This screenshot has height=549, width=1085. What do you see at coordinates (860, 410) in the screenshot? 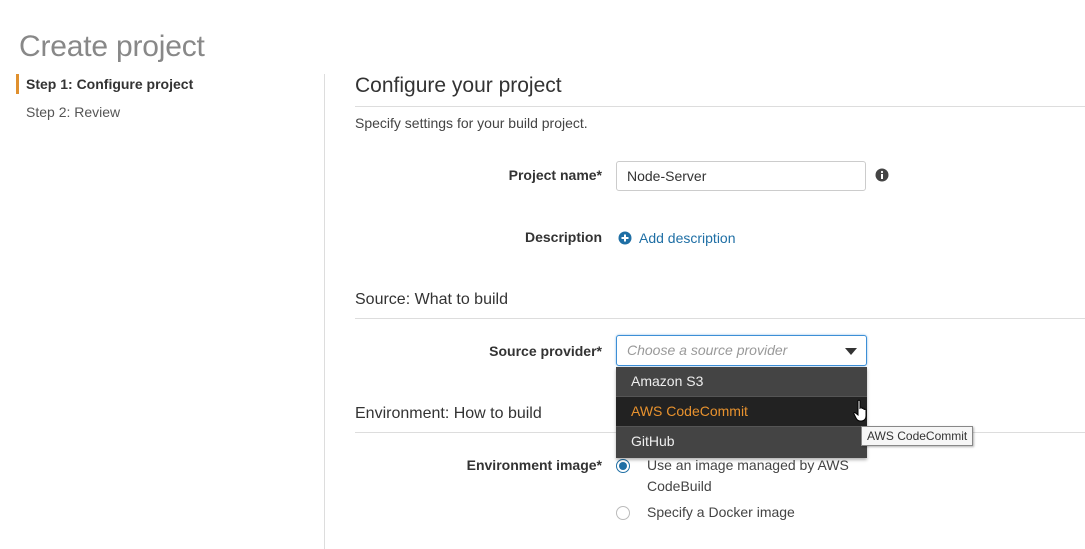
I see `hand-pointer-icon` at bounding box center [860, 410].